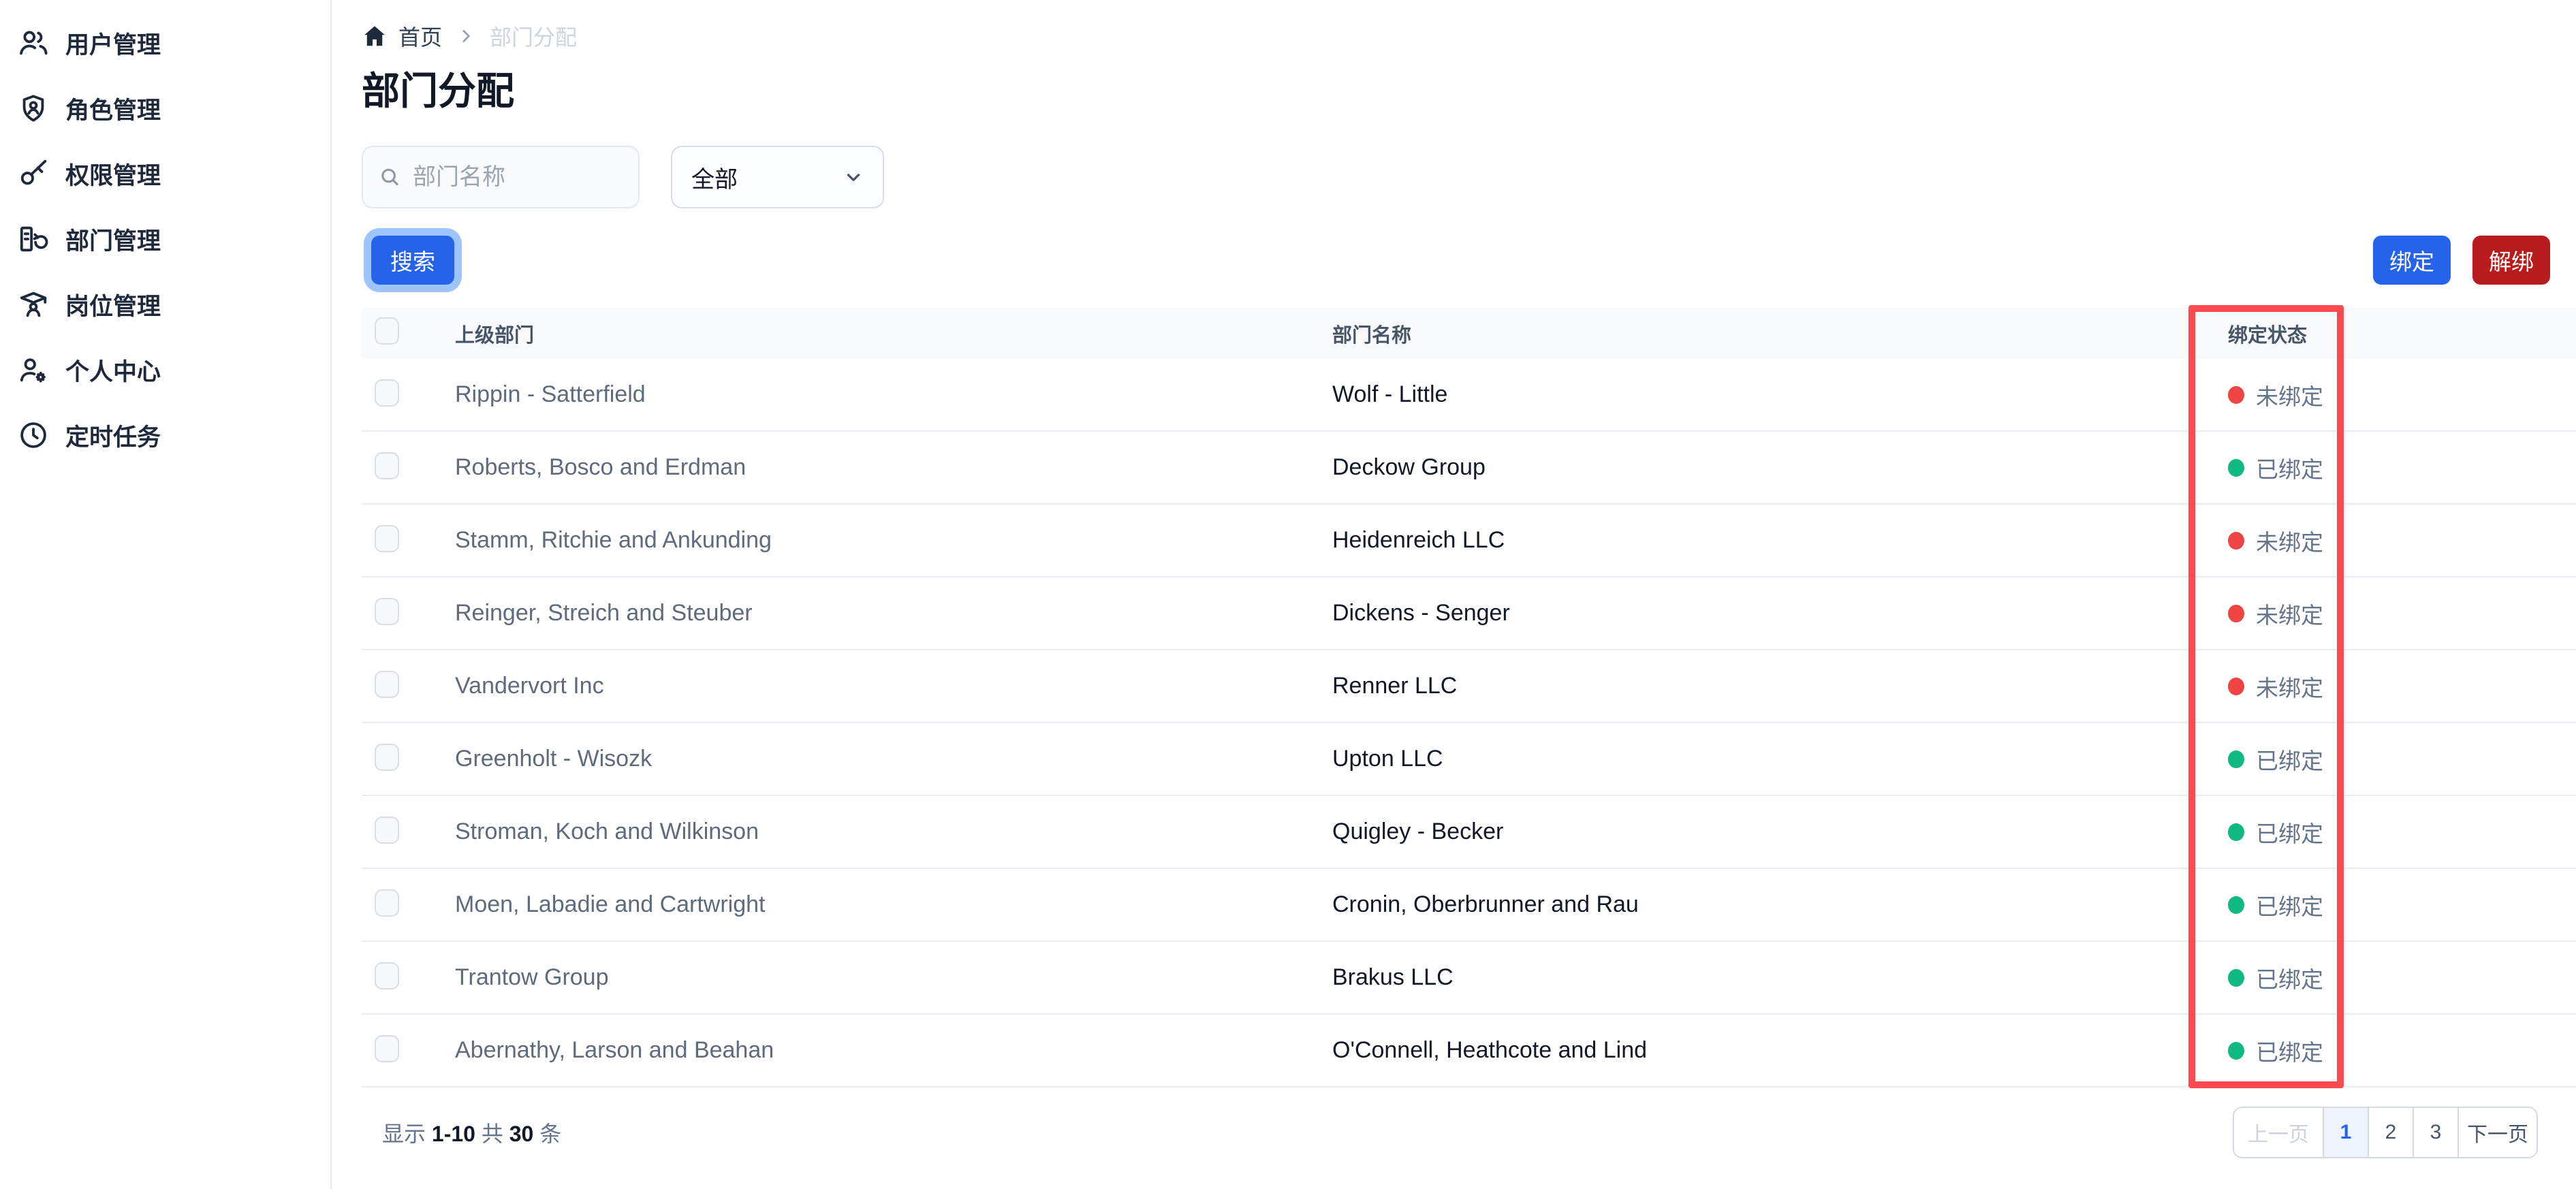 The width and height of the screenshot is (2576, 1189). What do you see at coordinates (554, 759) in the screenshot?
I see `parent-department-cell: Greenholt - Wisozk` at bounding box center [554, 759].